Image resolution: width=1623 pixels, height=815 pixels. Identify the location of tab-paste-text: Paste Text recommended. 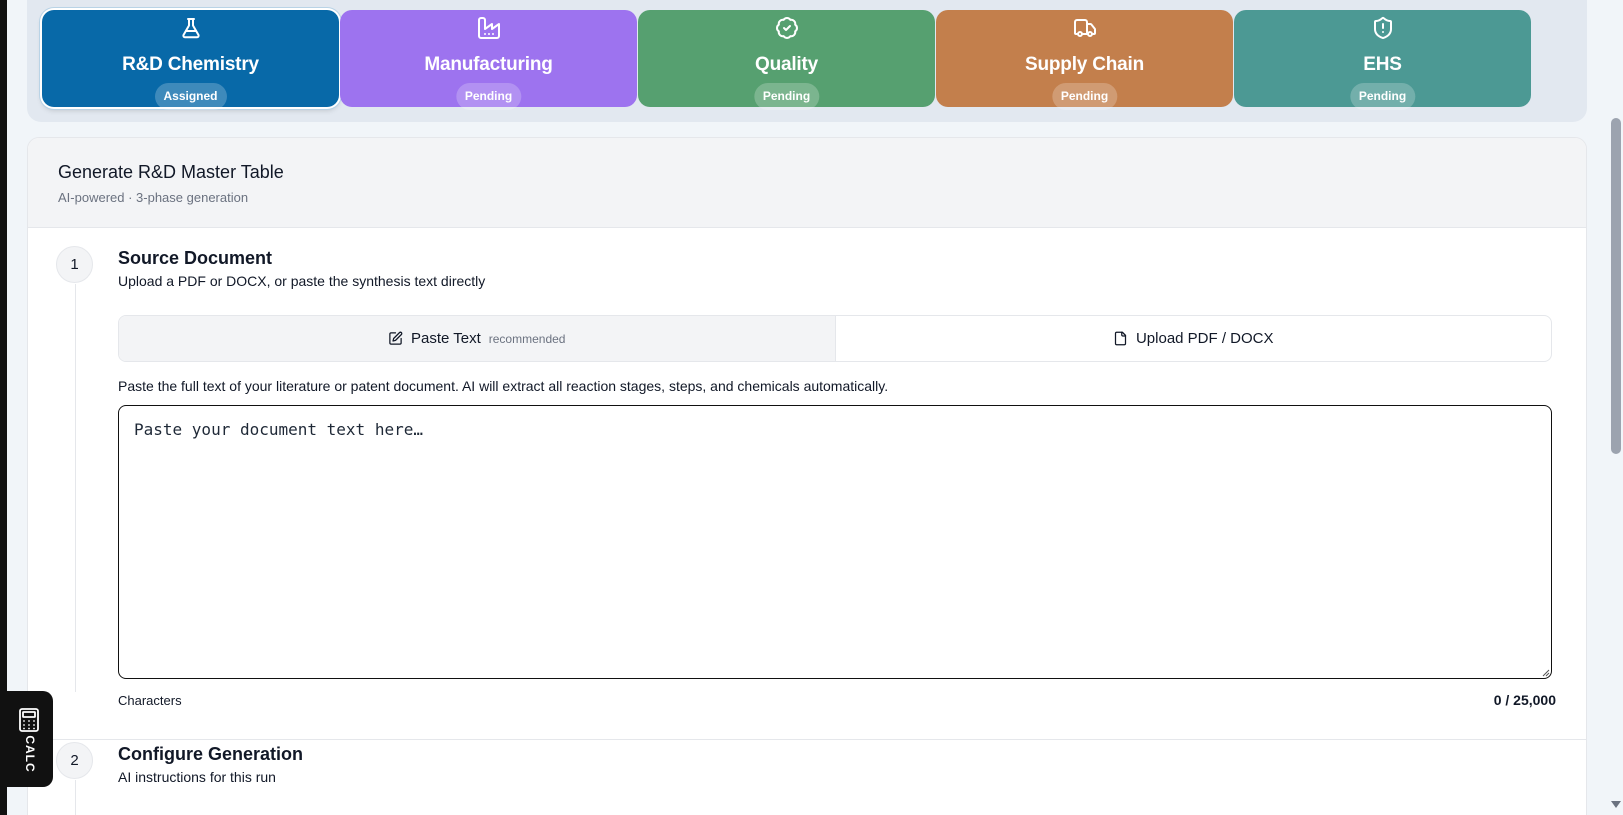
(477, 338).